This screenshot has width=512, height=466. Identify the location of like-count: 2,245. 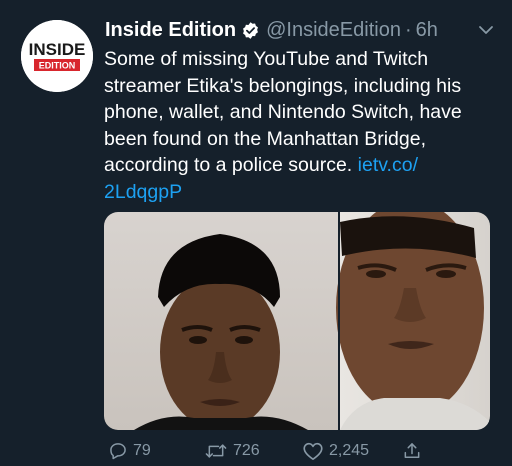
(349, 450).